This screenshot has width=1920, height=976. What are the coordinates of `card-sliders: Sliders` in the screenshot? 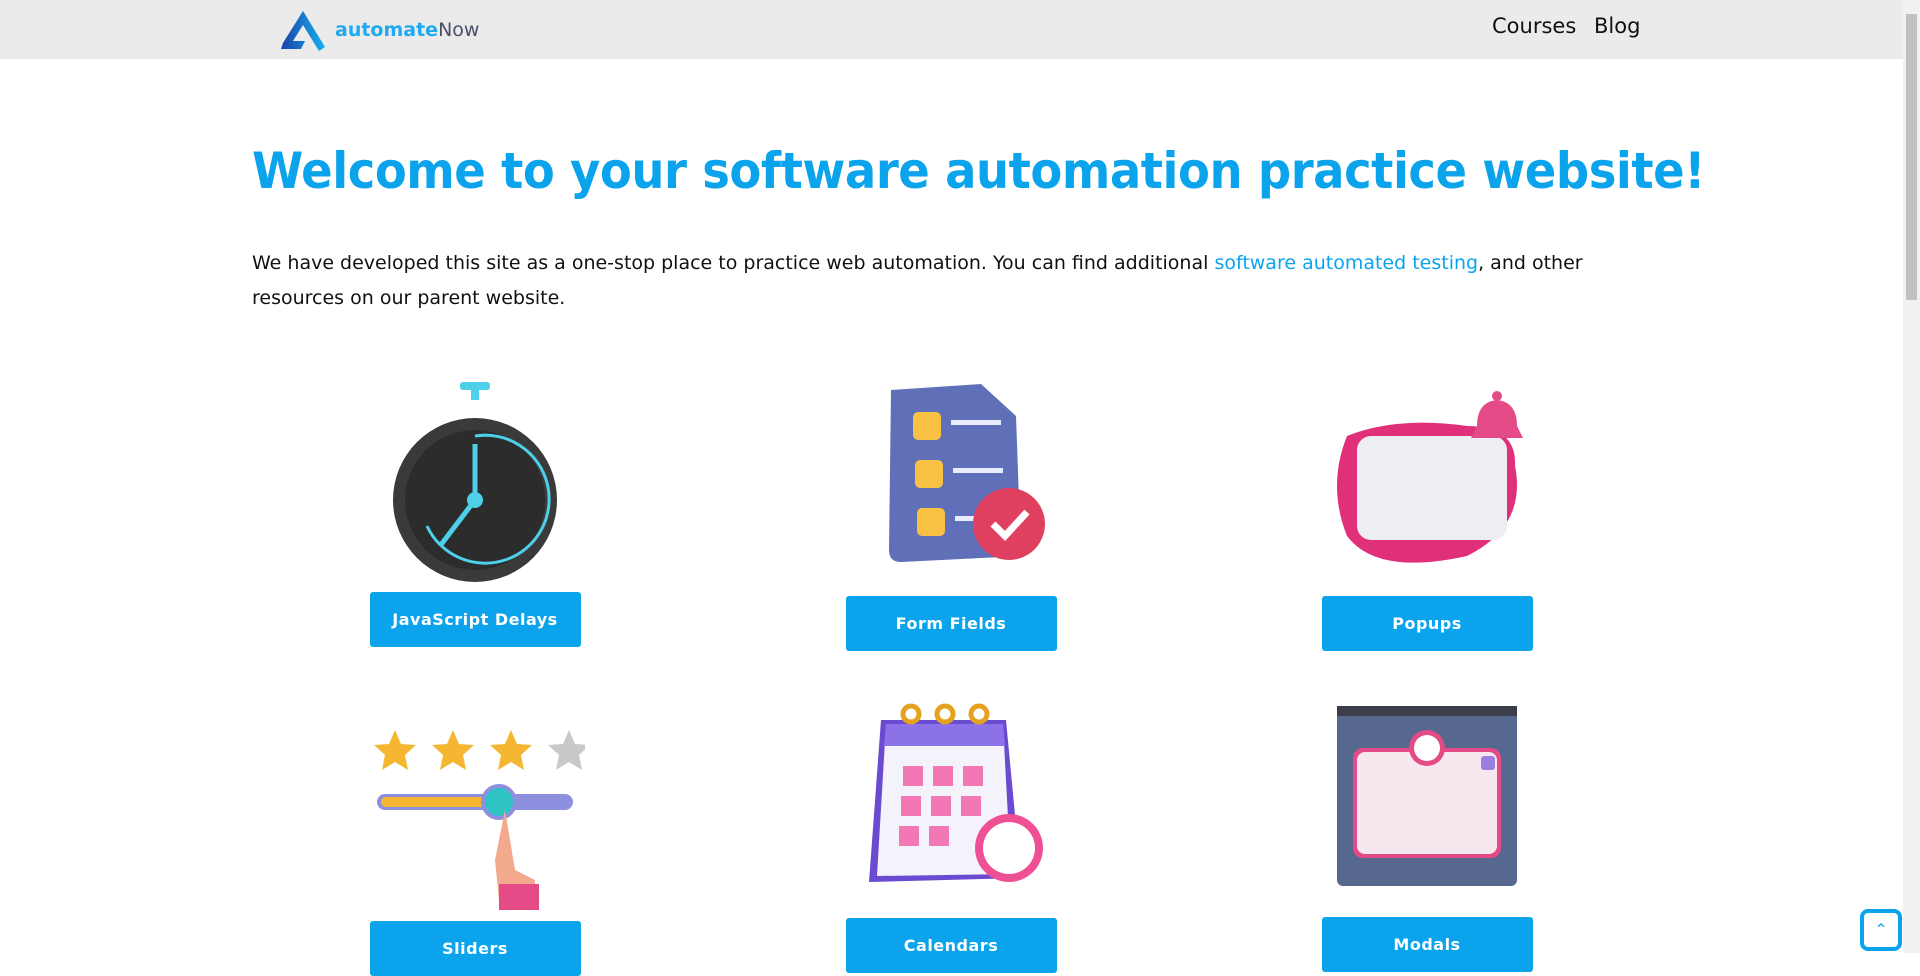 It's located at (475, 838).